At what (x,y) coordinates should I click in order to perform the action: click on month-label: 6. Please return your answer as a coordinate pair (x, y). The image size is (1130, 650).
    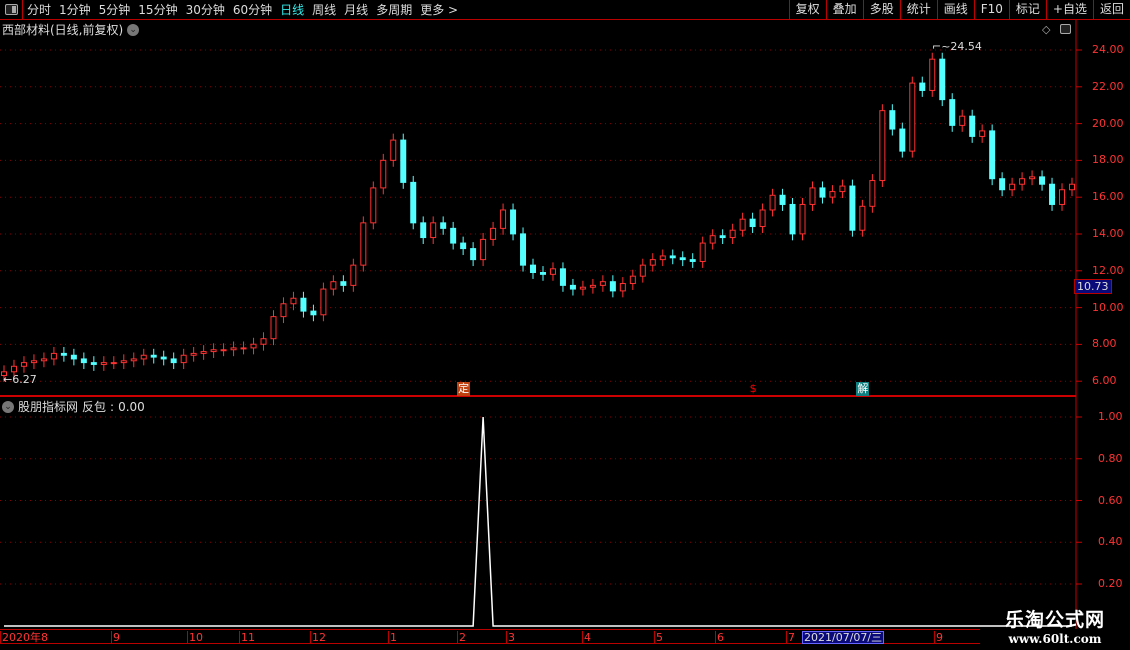
    Looking at the image, I should click on (719, 637).